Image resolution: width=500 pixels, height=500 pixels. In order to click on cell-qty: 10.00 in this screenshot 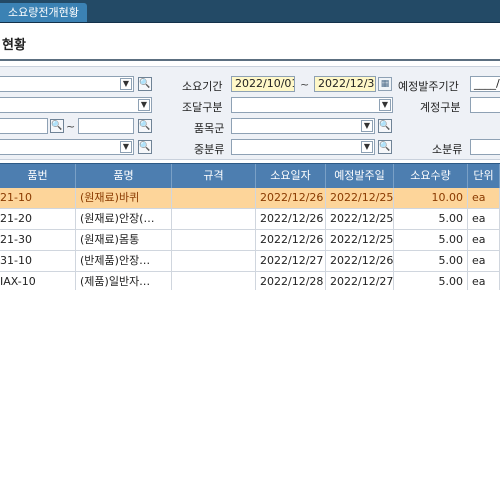, I will do `click(431, 198)`.